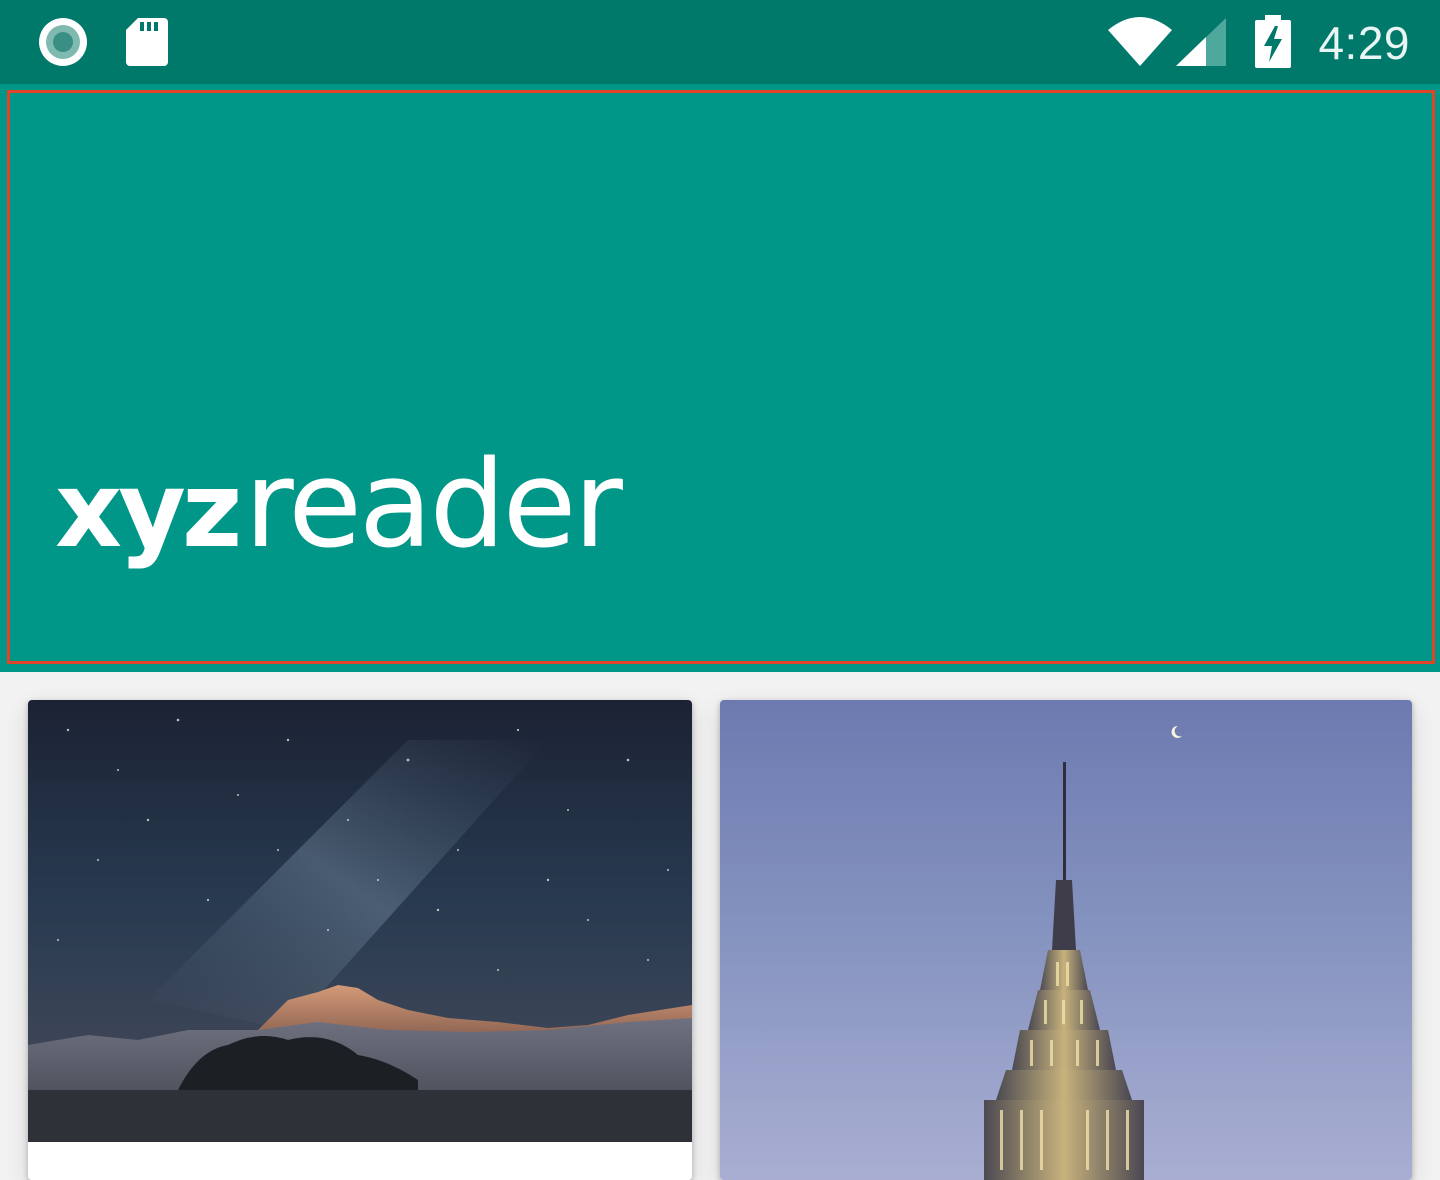 The image size is (1440, 1180). What do you see at coordinates (433, 505) in the screenshot?
I see `logo-text-light: reader` at bounding box center [433, 505].